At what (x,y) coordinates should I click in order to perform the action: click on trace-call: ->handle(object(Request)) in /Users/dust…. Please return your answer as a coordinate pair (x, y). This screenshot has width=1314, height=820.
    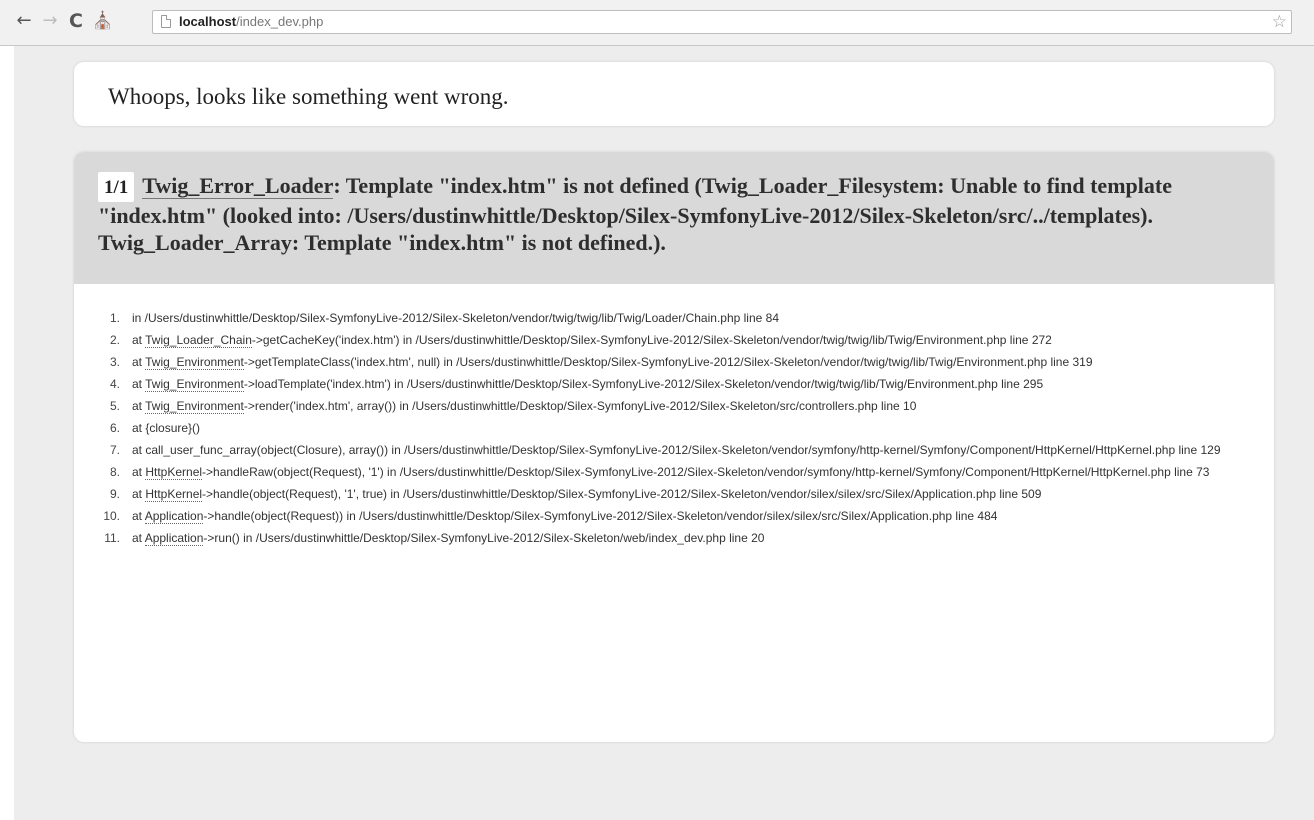
    Looking at the image, I should click on (600, 516).